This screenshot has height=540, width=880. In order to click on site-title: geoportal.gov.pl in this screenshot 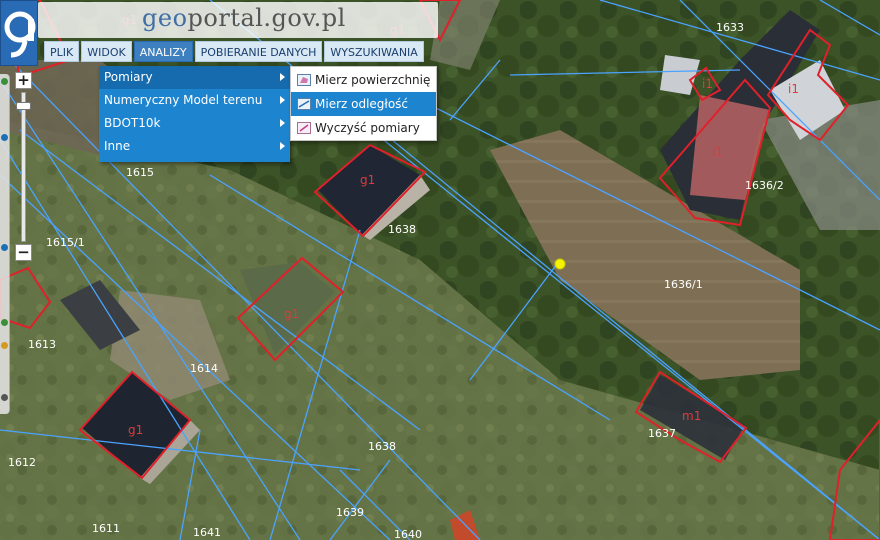, I will do `click(244, 18)`.